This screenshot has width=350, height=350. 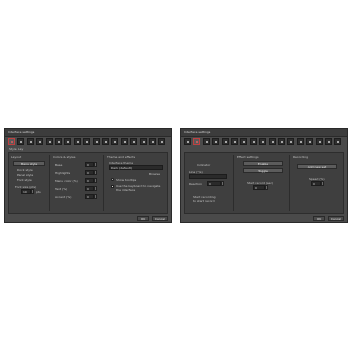 What do you see at coordinates (266, 187) in the screenshot?
I see `start-record-stepper` at bounding box center [266, 187].